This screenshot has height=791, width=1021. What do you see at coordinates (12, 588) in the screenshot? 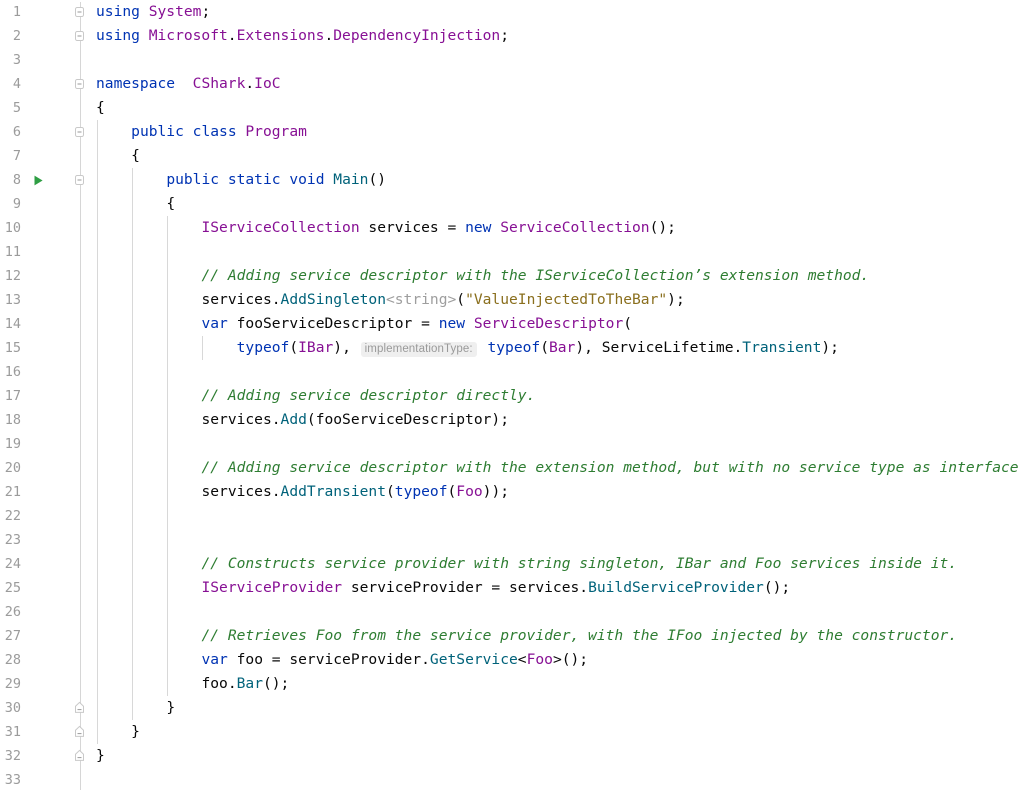
I see `line-number: 25` at bounding box center [12, 588].